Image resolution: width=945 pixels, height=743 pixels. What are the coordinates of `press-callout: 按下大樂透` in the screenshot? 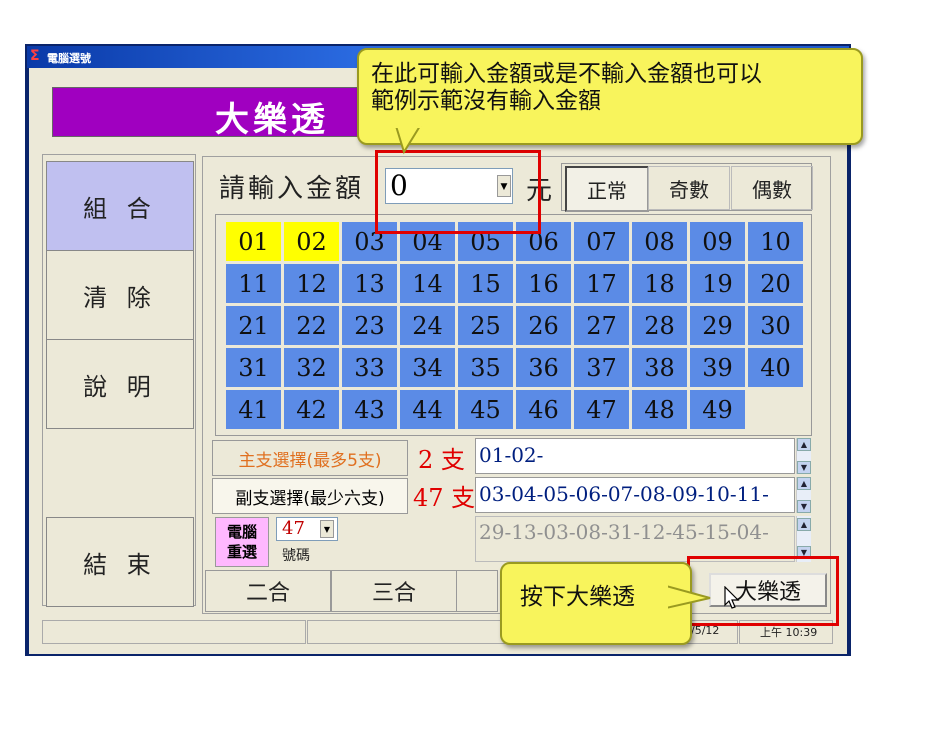 It's located at (596, 603).